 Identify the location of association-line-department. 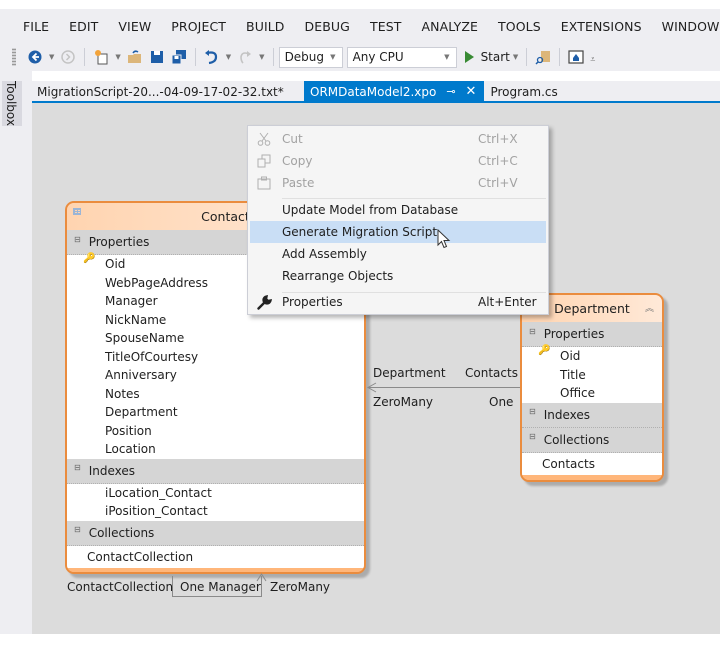
(444, 387).